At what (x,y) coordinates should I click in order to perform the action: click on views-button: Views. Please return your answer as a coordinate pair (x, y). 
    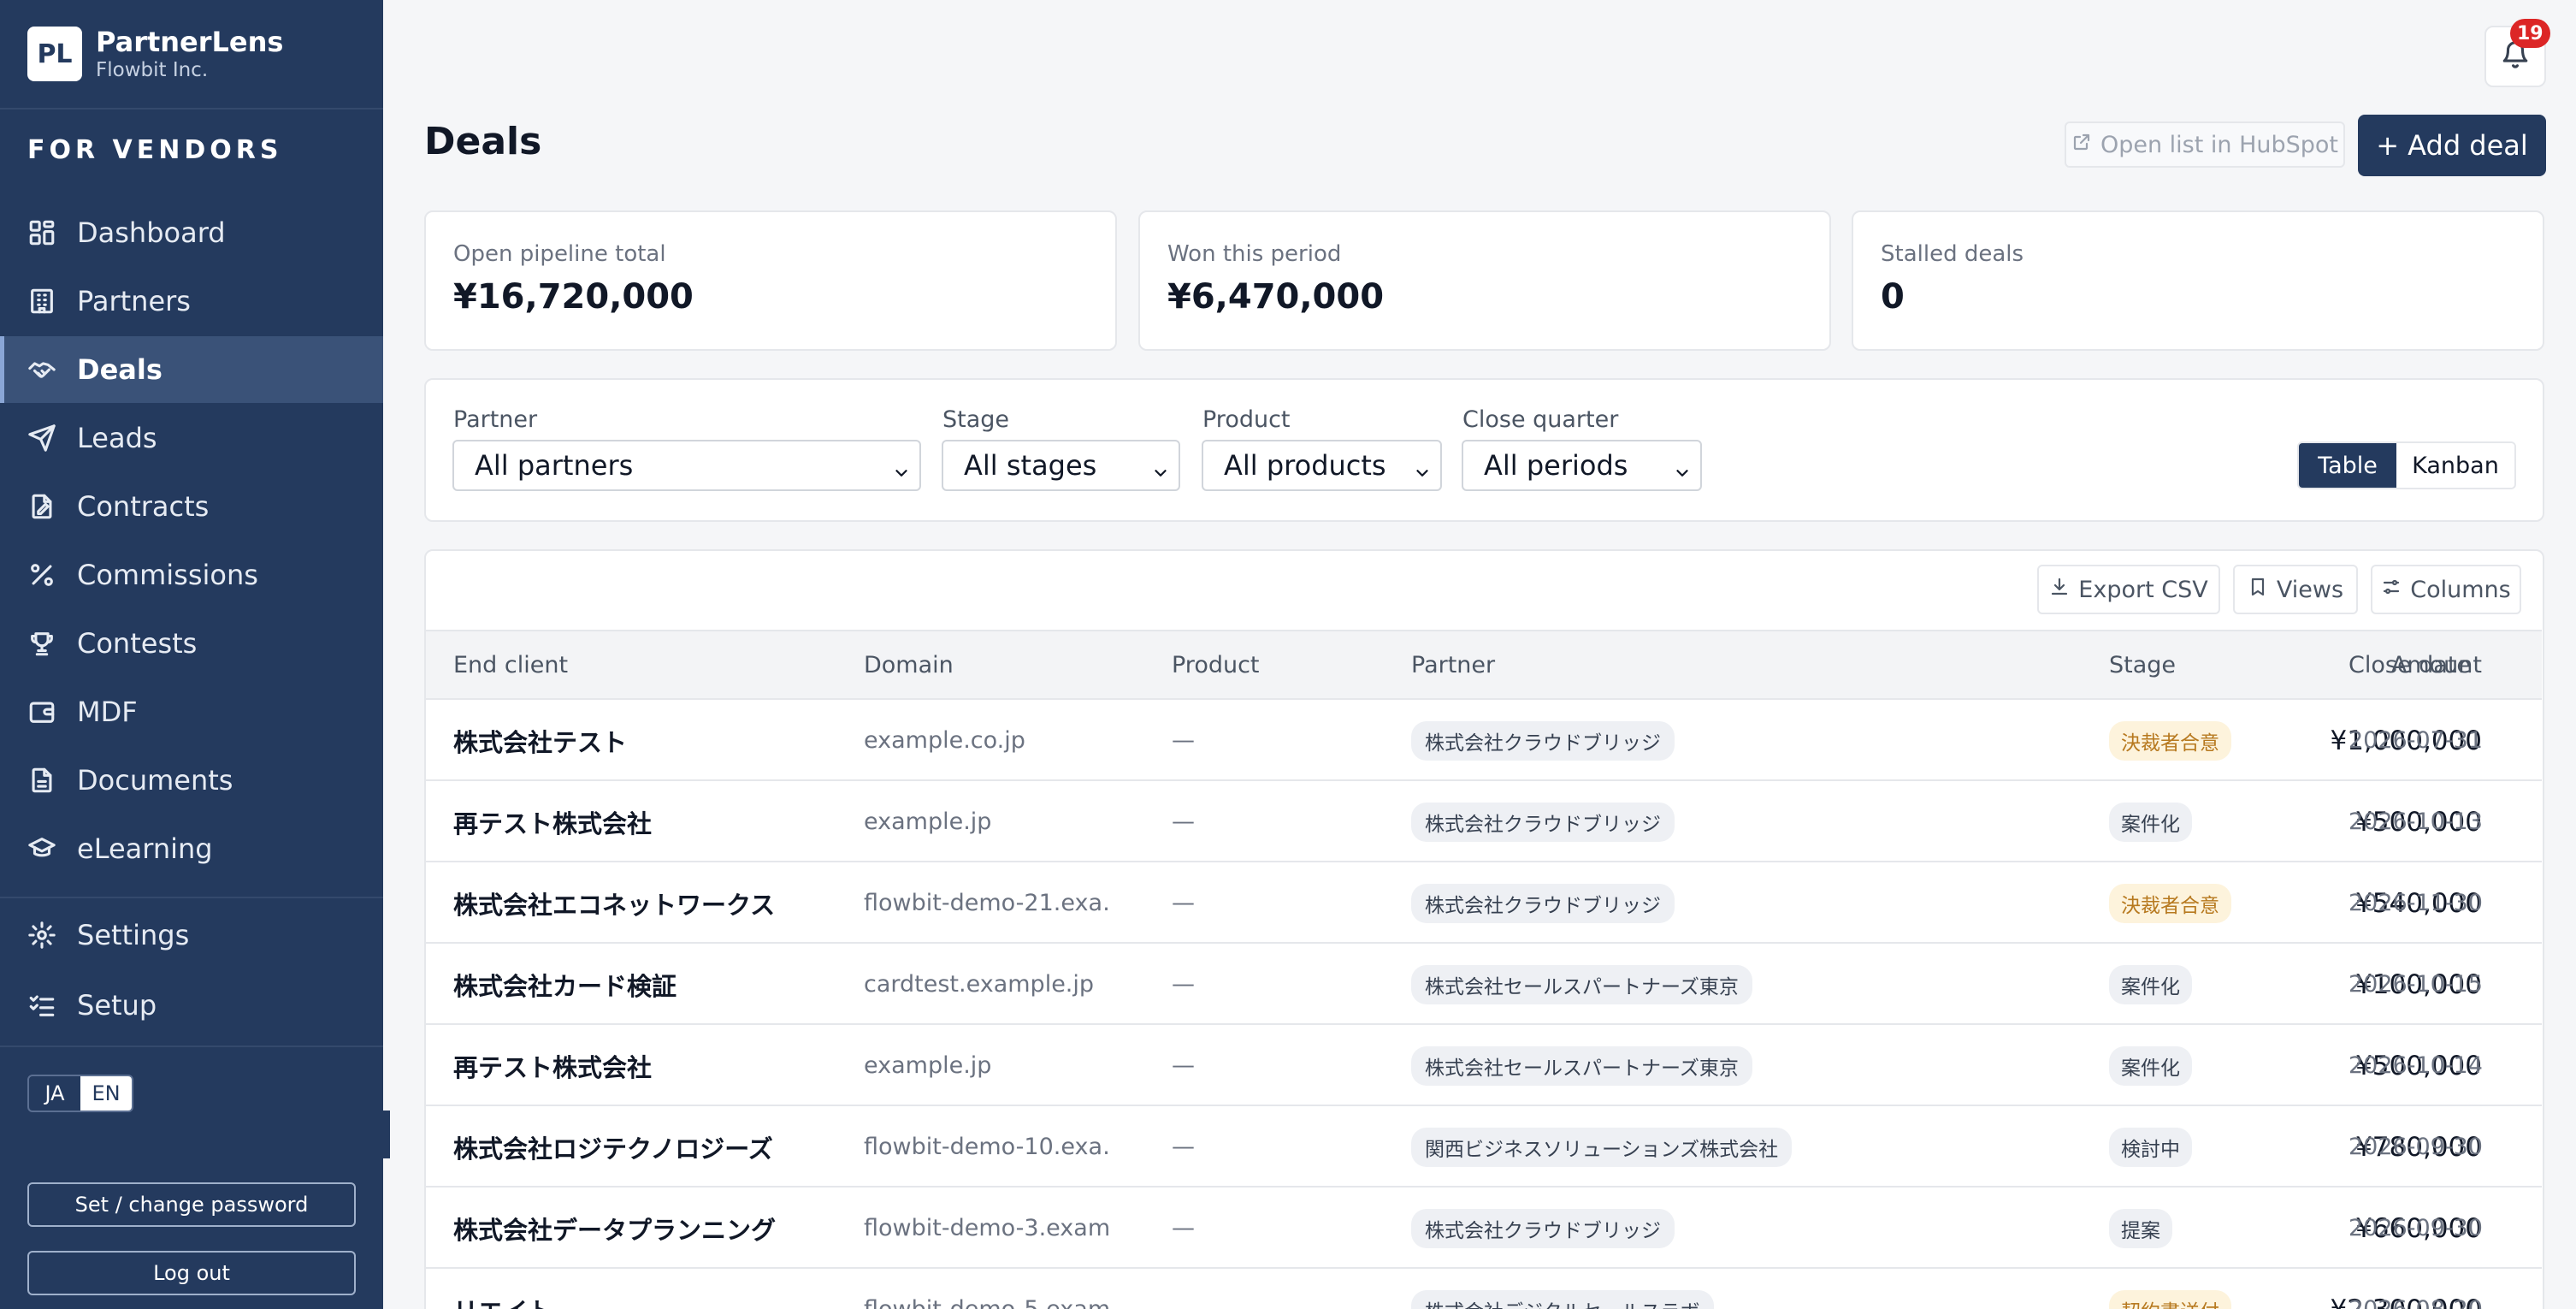
    Looking at the image, I should click on (2295, 589).